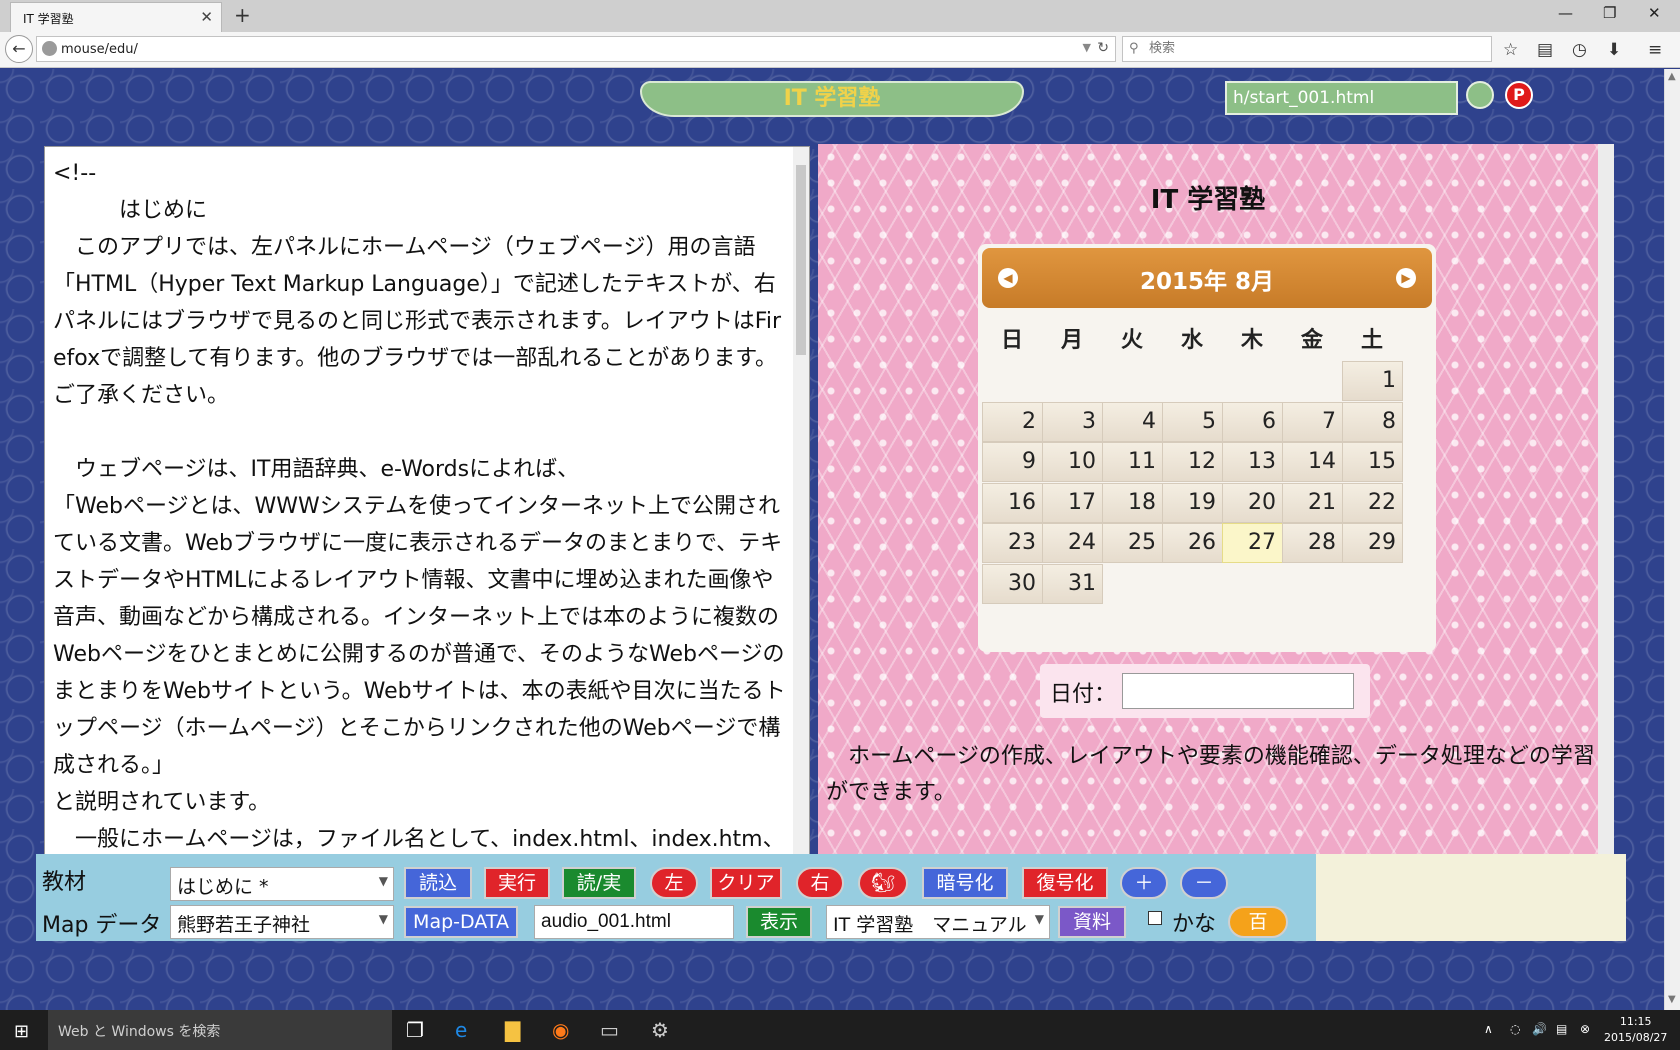  I want to click on history-icon: ◷, so click(1579, 50).